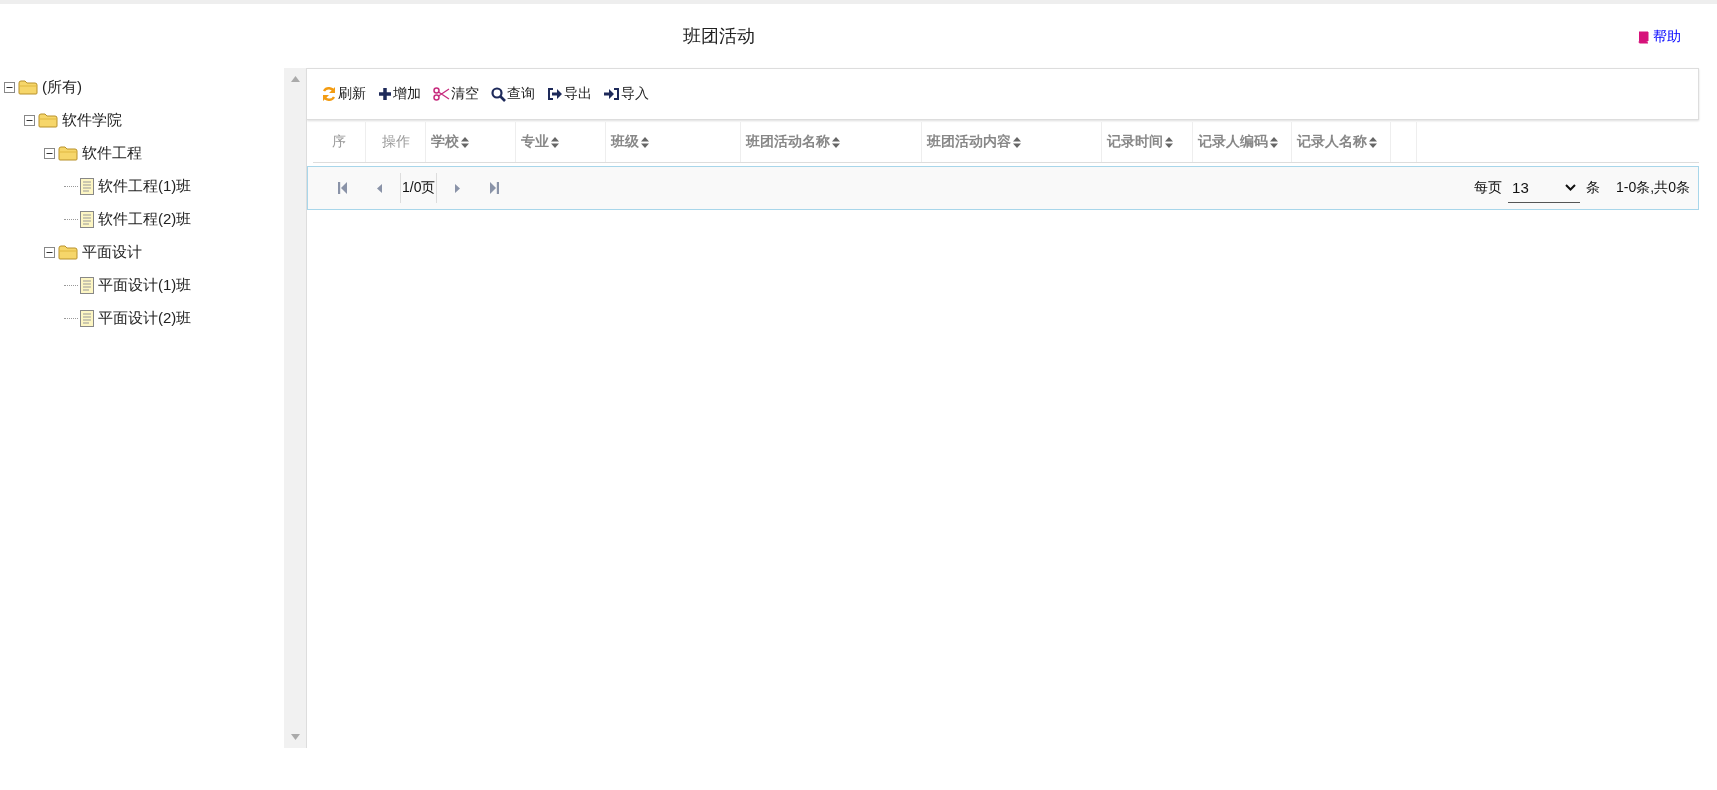 This screenshot has height=790, width=1717. I want to click on column-header: 记录人名称, so click(1341, 142).